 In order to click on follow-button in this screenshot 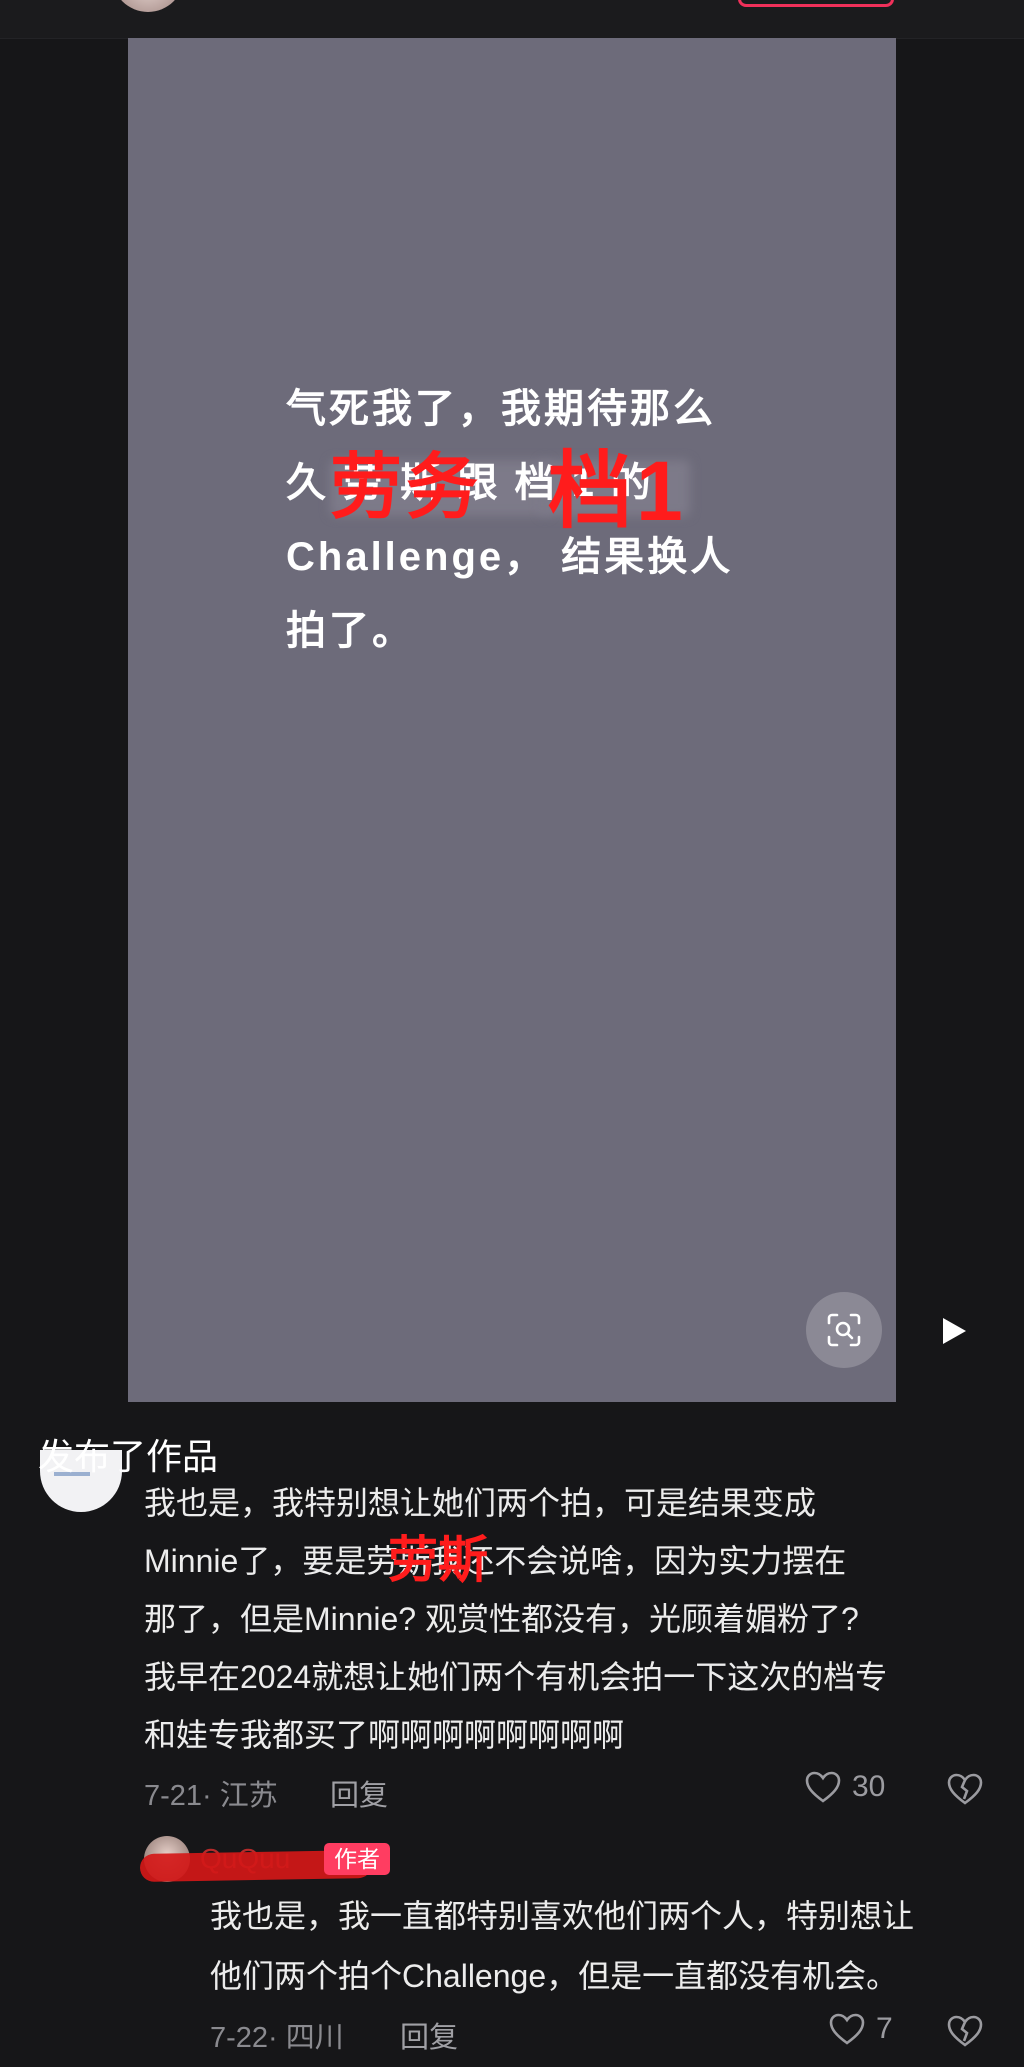, I will do `click(816, 3)`.